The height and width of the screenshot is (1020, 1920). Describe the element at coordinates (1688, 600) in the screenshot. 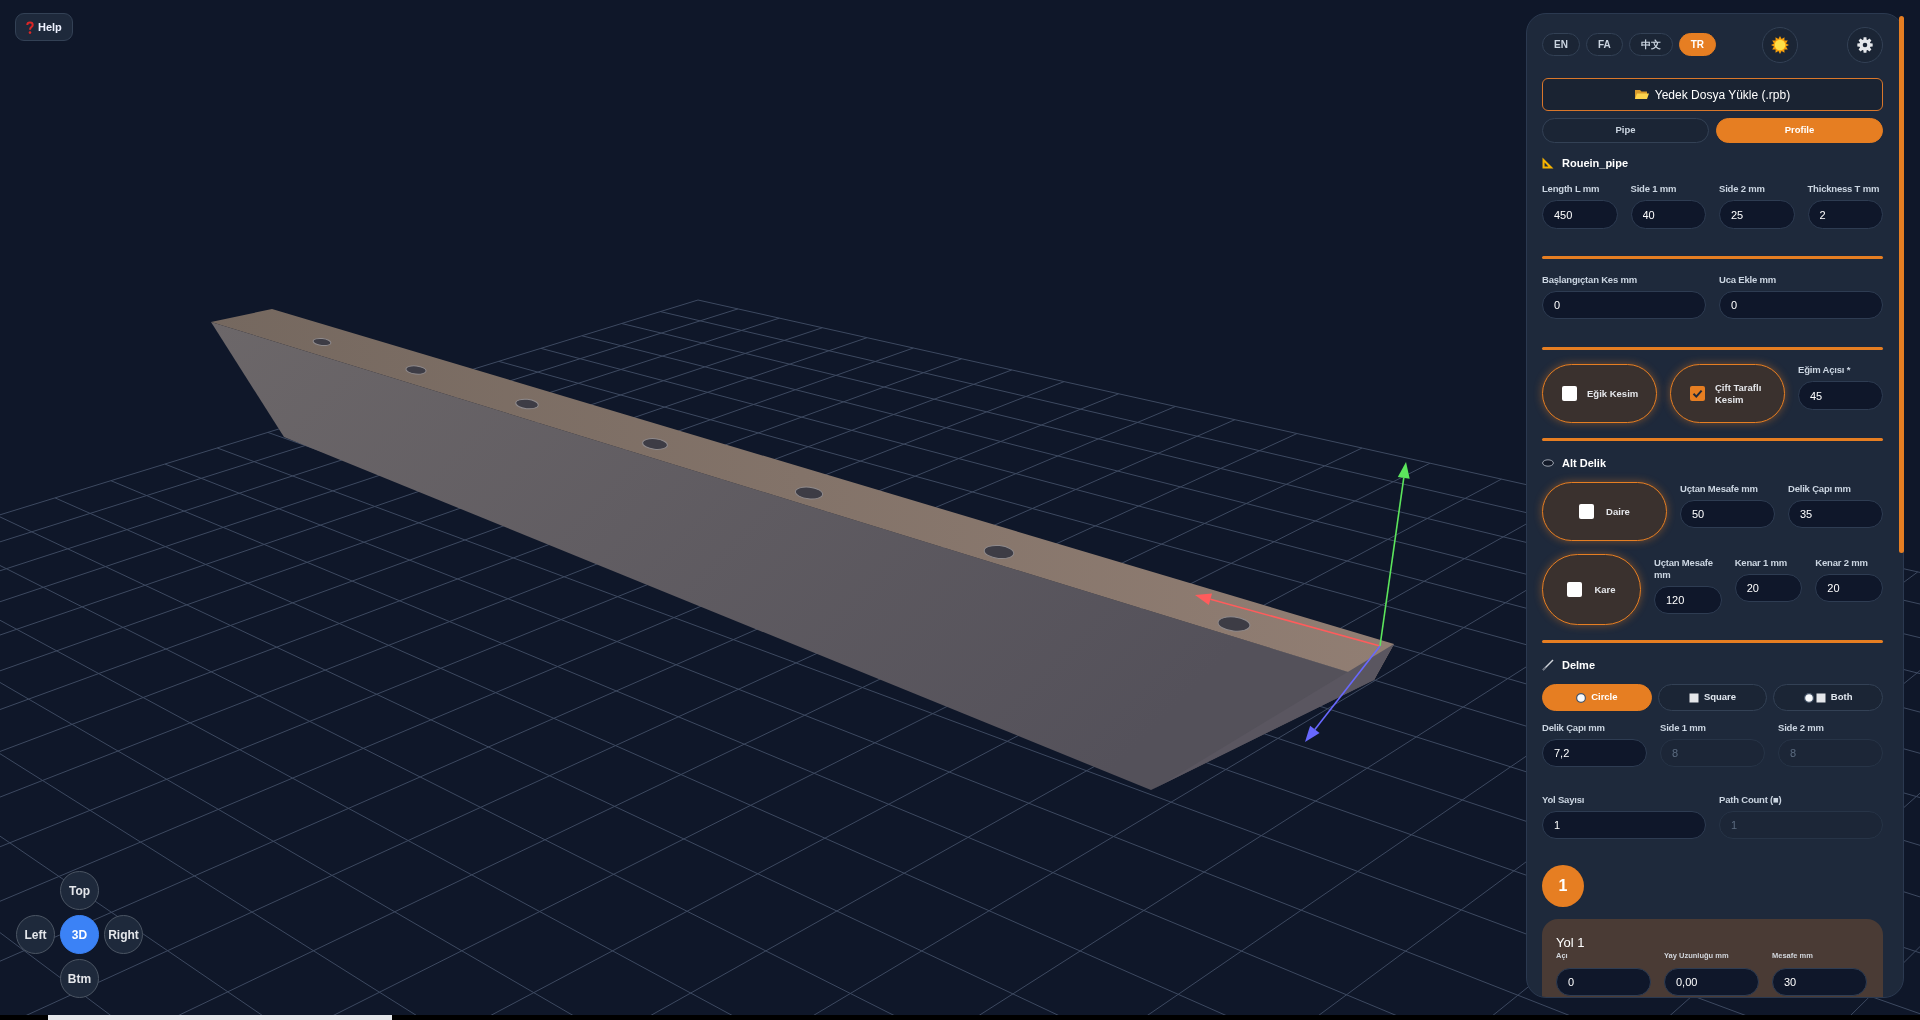

I see `input-field: 120` at that location.